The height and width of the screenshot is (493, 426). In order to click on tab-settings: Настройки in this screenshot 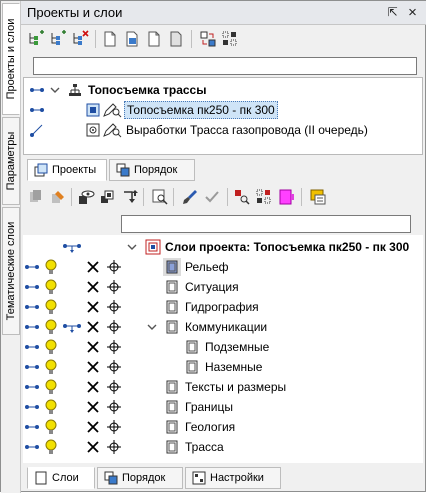, I will do `click(233, 478)`.